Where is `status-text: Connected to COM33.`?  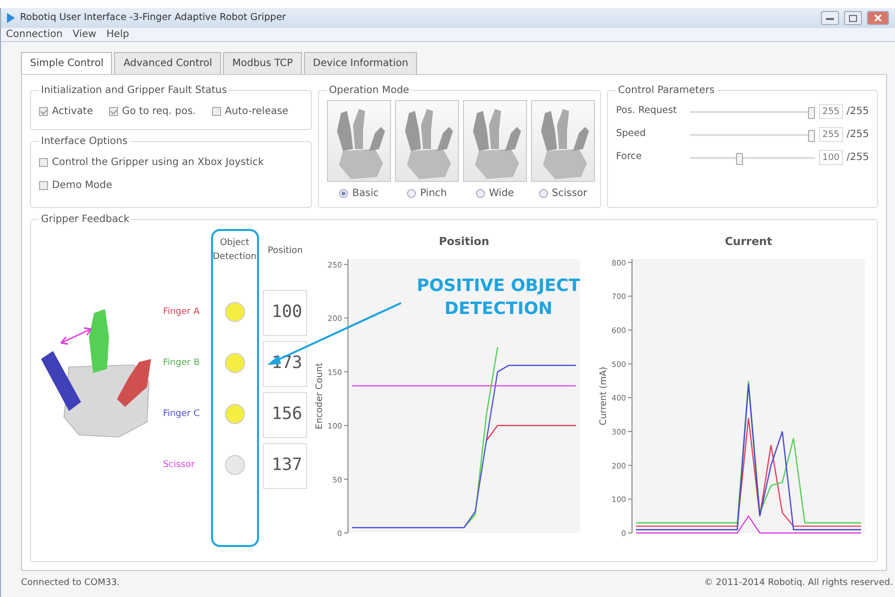 status-text: Connected to COM33. is located at coordinates (70, 583).